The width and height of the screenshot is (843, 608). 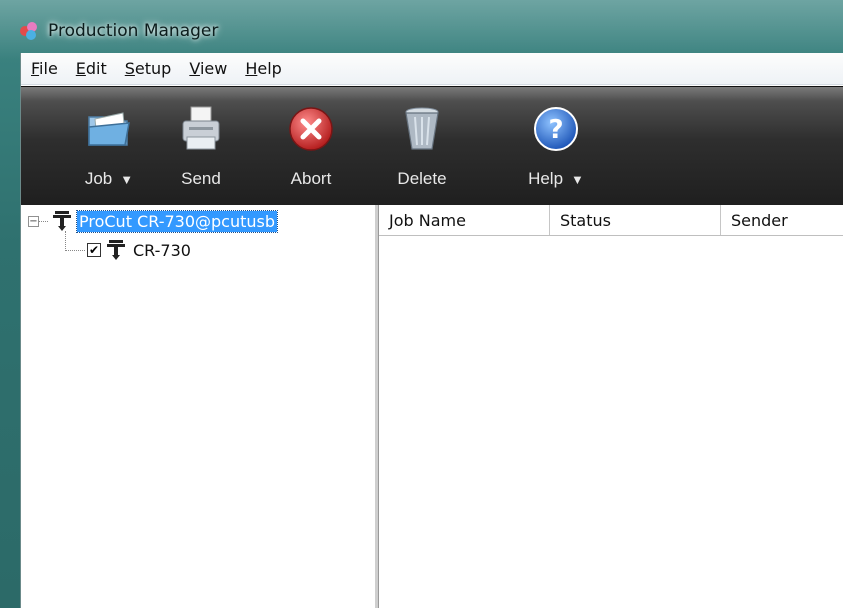 I want to click on help-icon: ?, so click(x=556, y=129).